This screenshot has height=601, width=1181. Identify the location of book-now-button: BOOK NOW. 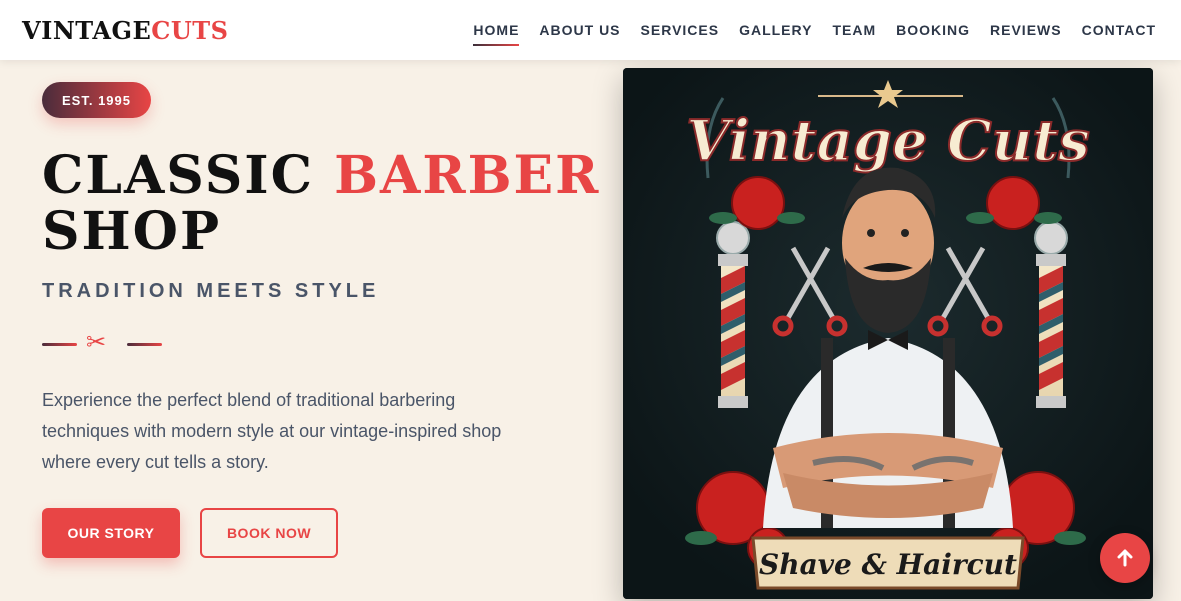
(269, 533).